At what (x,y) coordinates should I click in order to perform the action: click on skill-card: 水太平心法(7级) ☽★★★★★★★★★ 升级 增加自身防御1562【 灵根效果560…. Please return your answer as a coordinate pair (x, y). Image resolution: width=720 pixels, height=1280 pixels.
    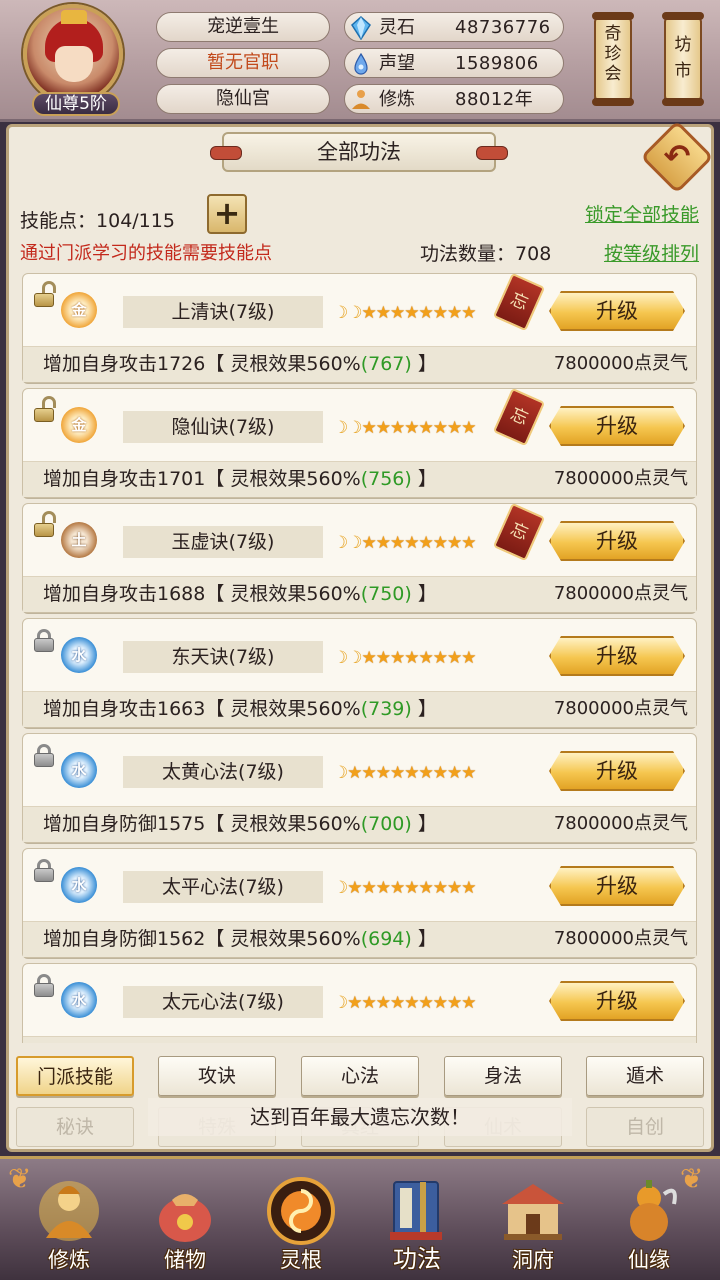
    Looking at the image, I should click on (359, 903).